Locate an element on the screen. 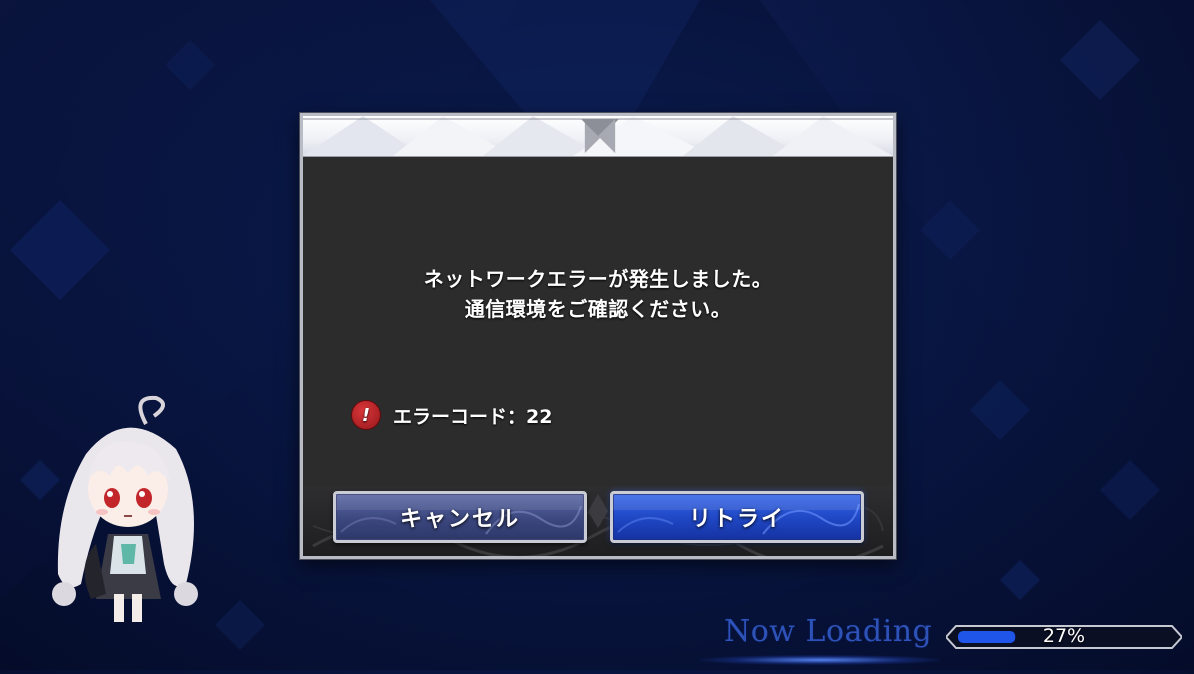 This screenshot has height=674, width=1194. cancel-button-label: キャンセル is located at coordinates (459, 519).